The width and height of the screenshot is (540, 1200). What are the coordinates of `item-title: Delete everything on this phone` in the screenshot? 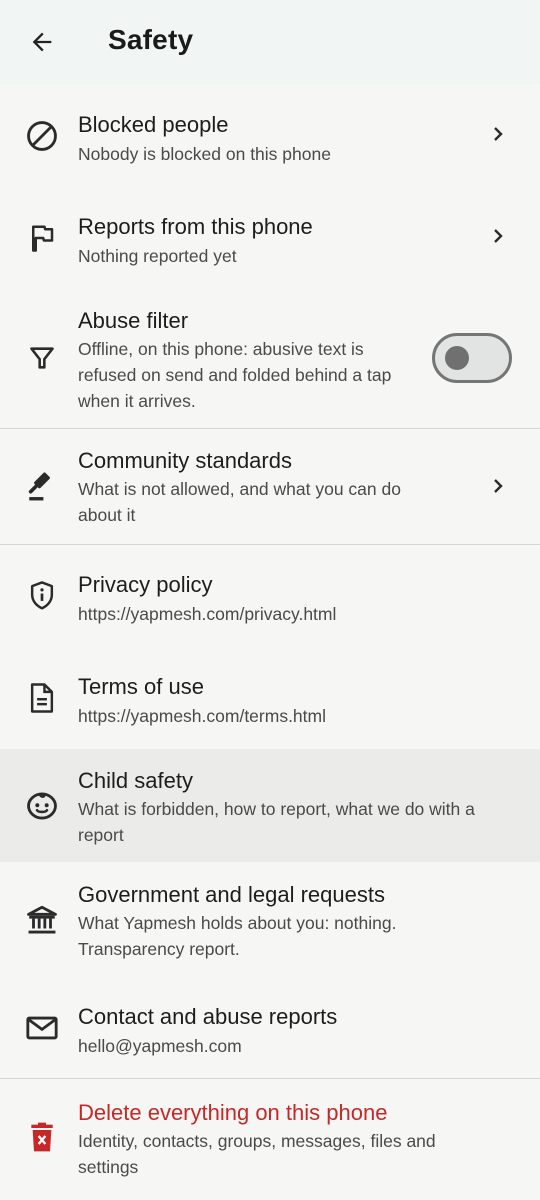 It's located at (233, 1112).